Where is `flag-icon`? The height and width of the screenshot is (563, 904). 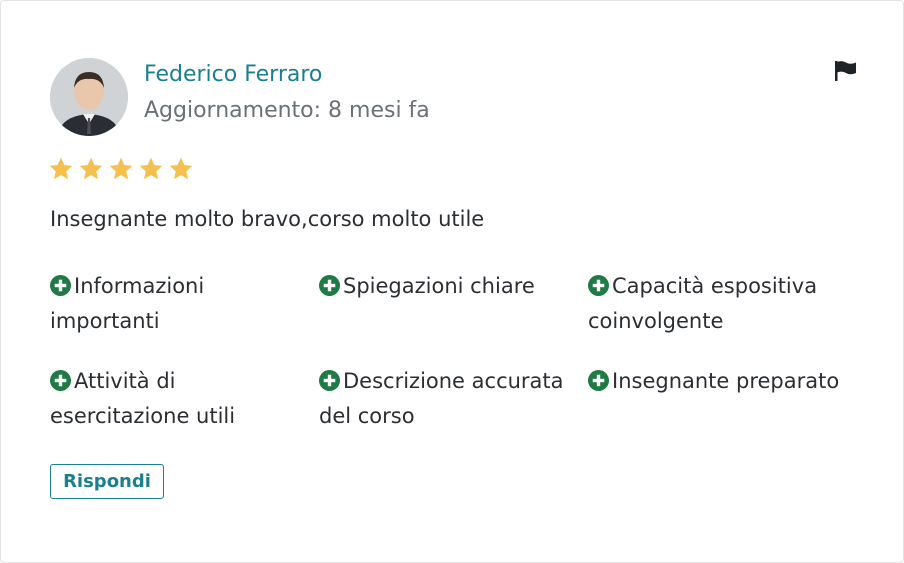 flag-icon is located at coordinates (845, 71).